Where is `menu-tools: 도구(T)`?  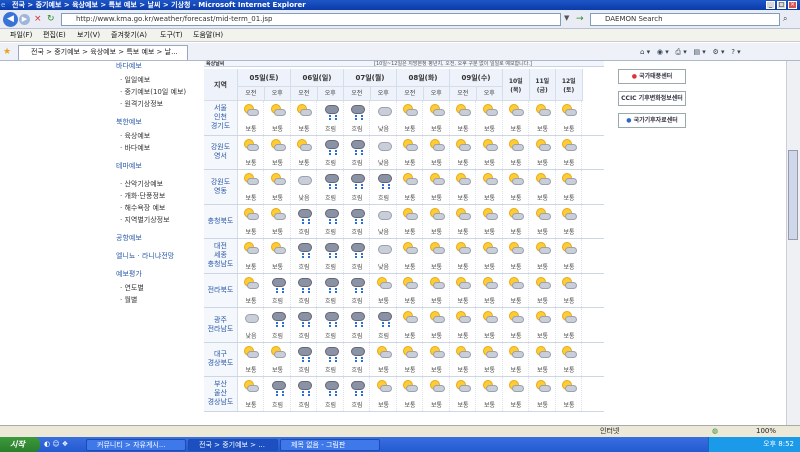 menu-tools: 도구(T) is located at coordinates (171, 35).